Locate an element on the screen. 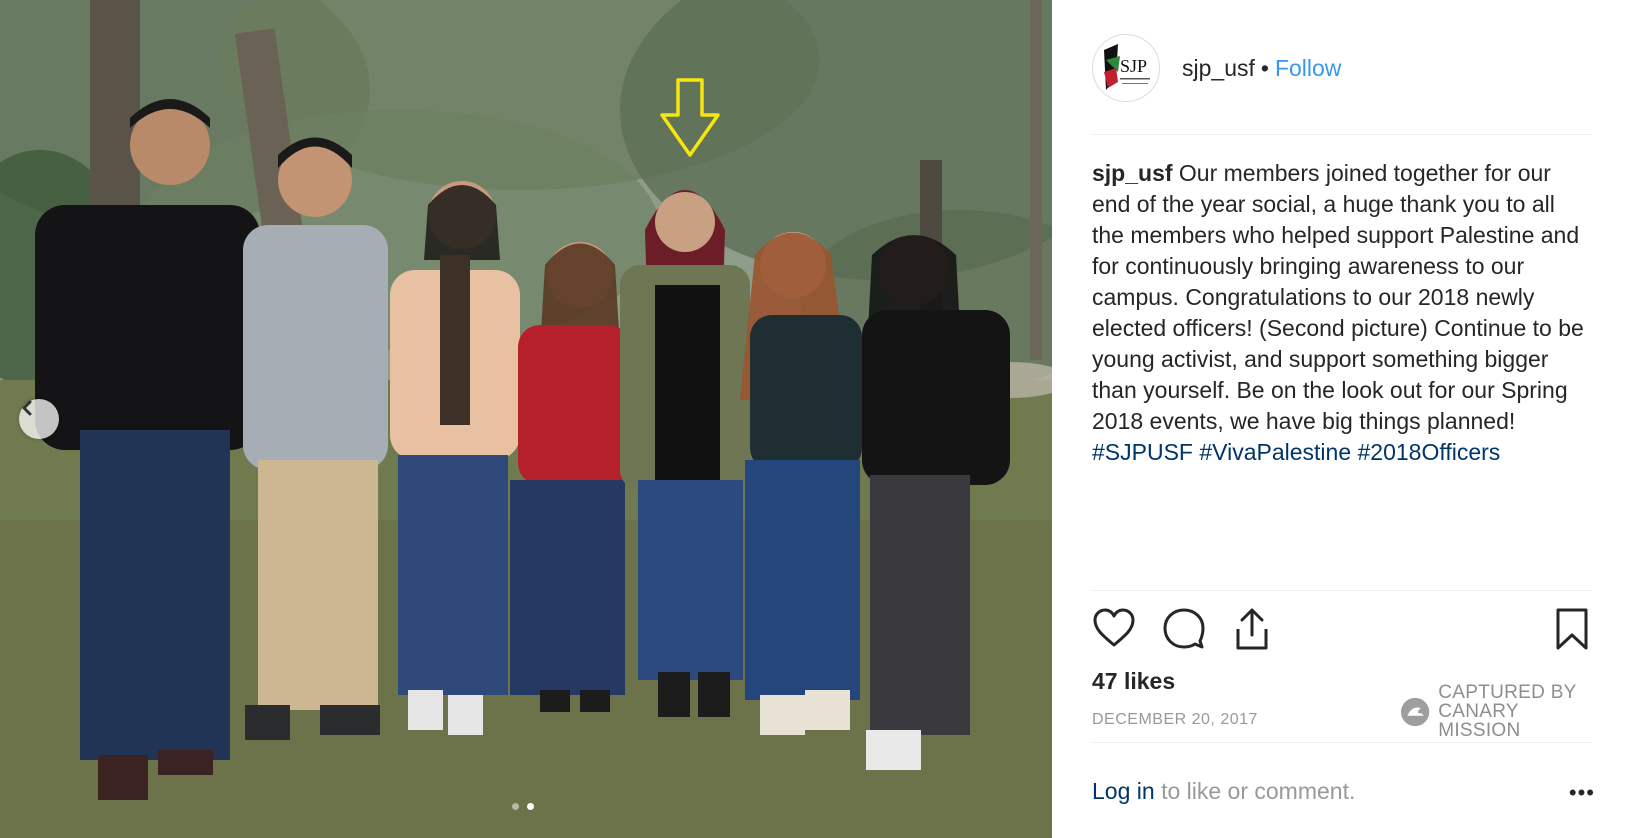 The height and width of the screenshot is (838, 1635). heart-icon is located at coordinates (1114, 627).